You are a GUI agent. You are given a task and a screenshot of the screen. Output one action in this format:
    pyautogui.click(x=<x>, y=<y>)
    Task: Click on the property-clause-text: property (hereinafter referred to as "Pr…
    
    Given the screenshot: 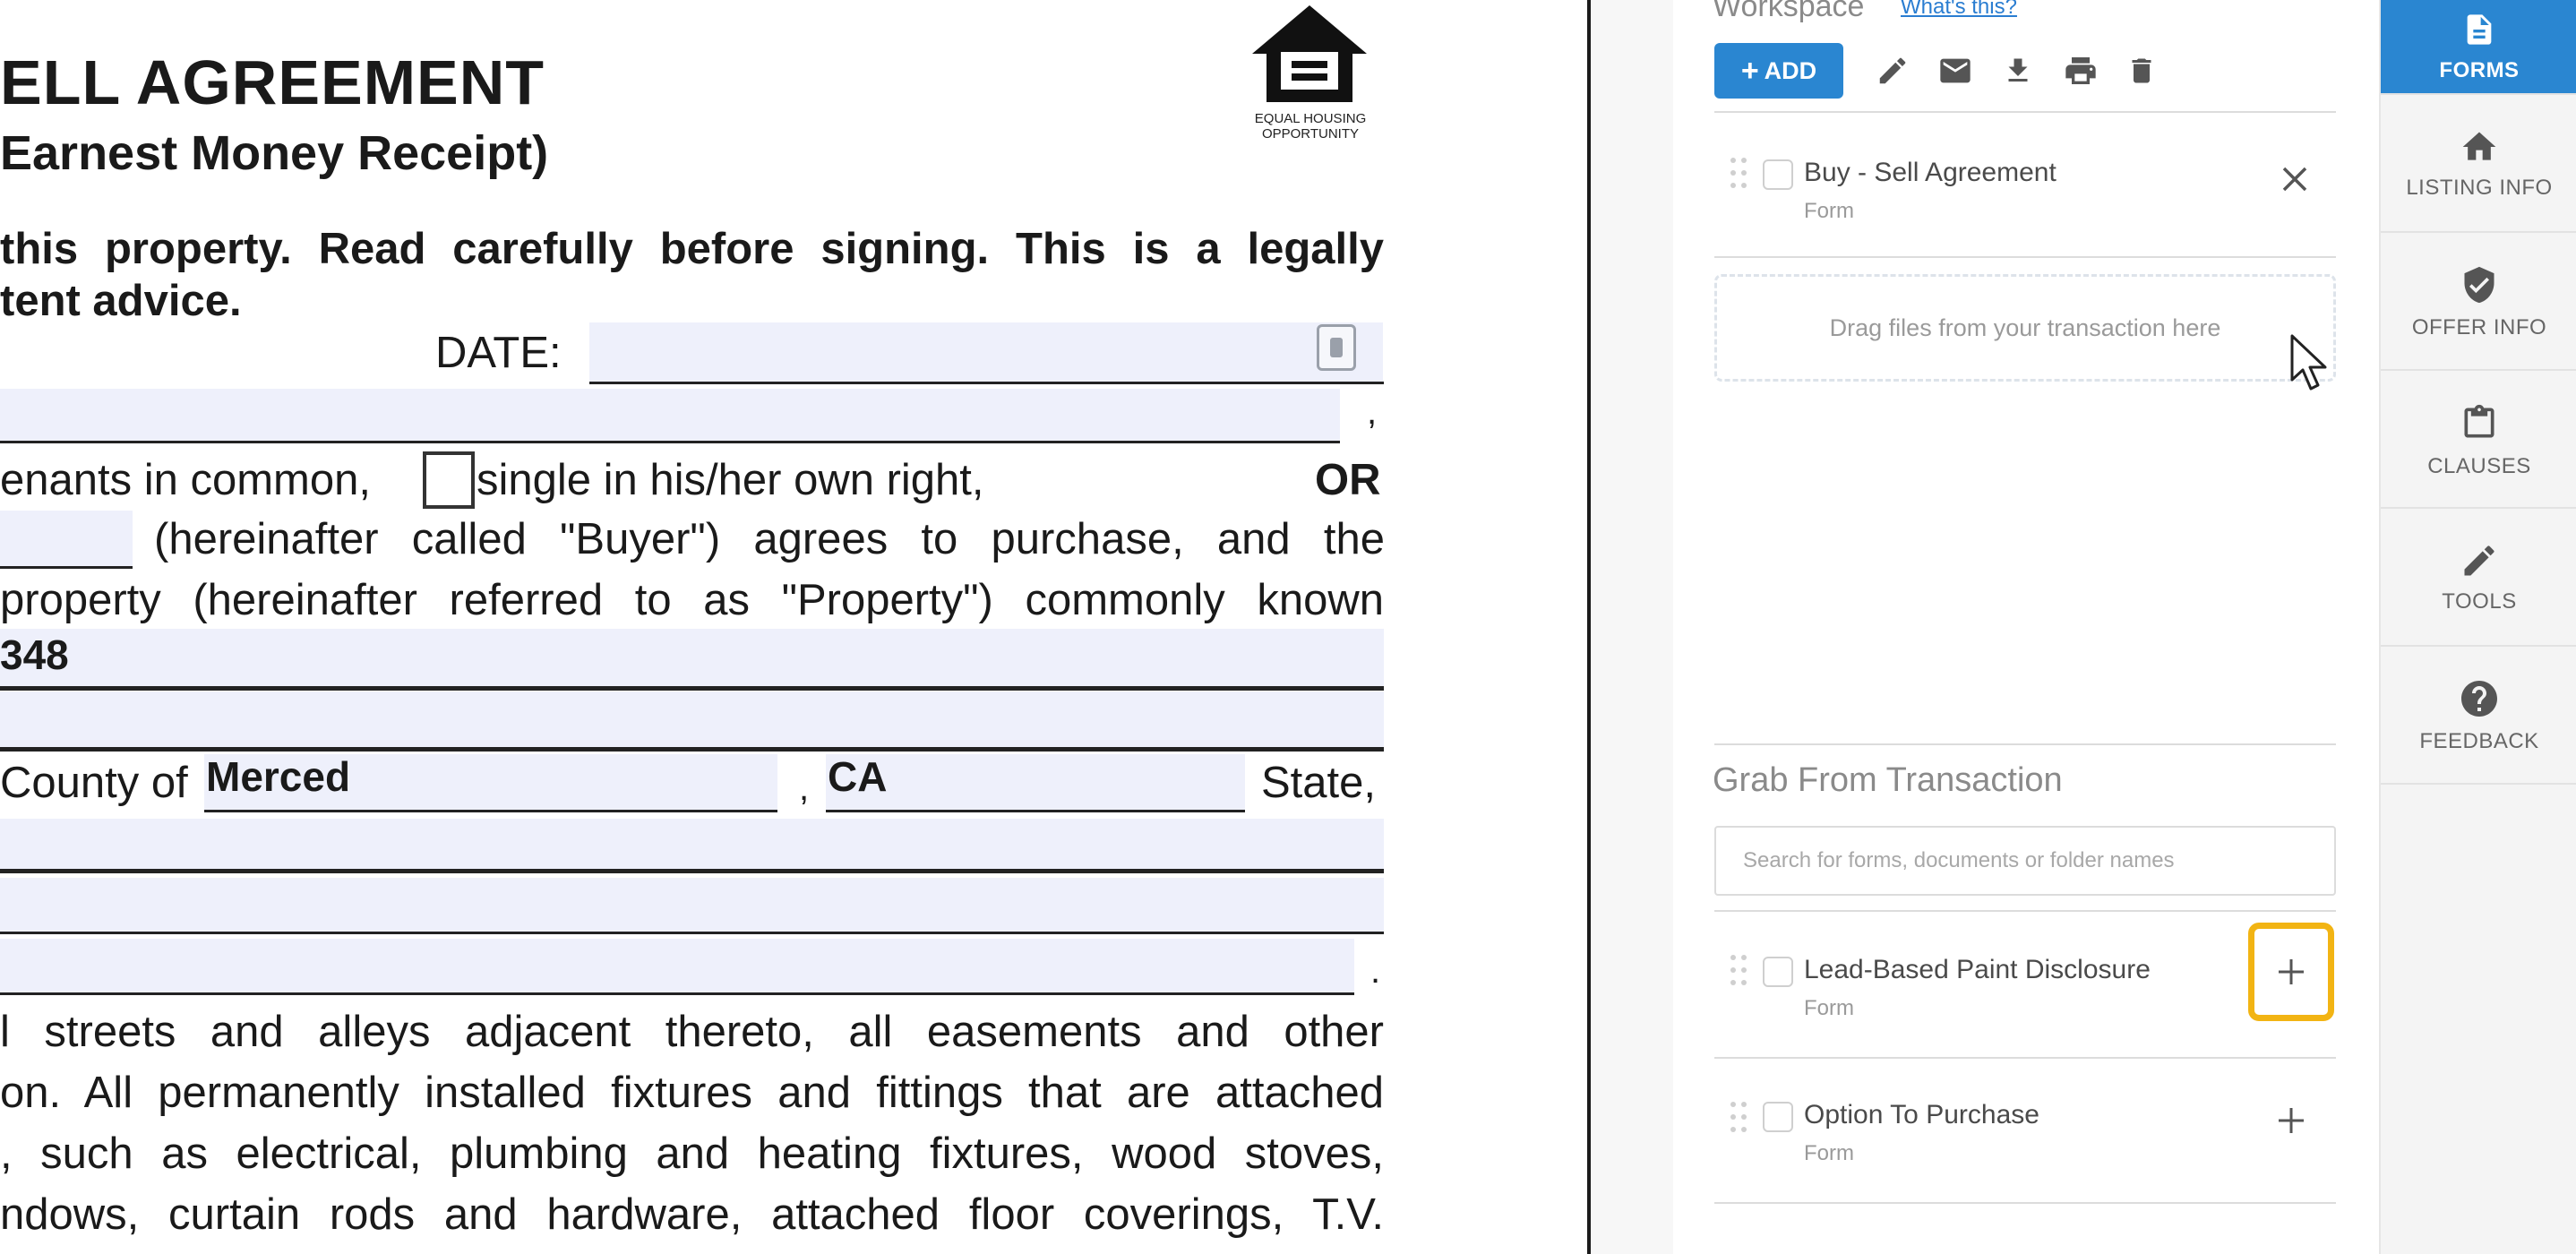 What is the action you would take?
    pyautogui.click(x=692, y=600)
    